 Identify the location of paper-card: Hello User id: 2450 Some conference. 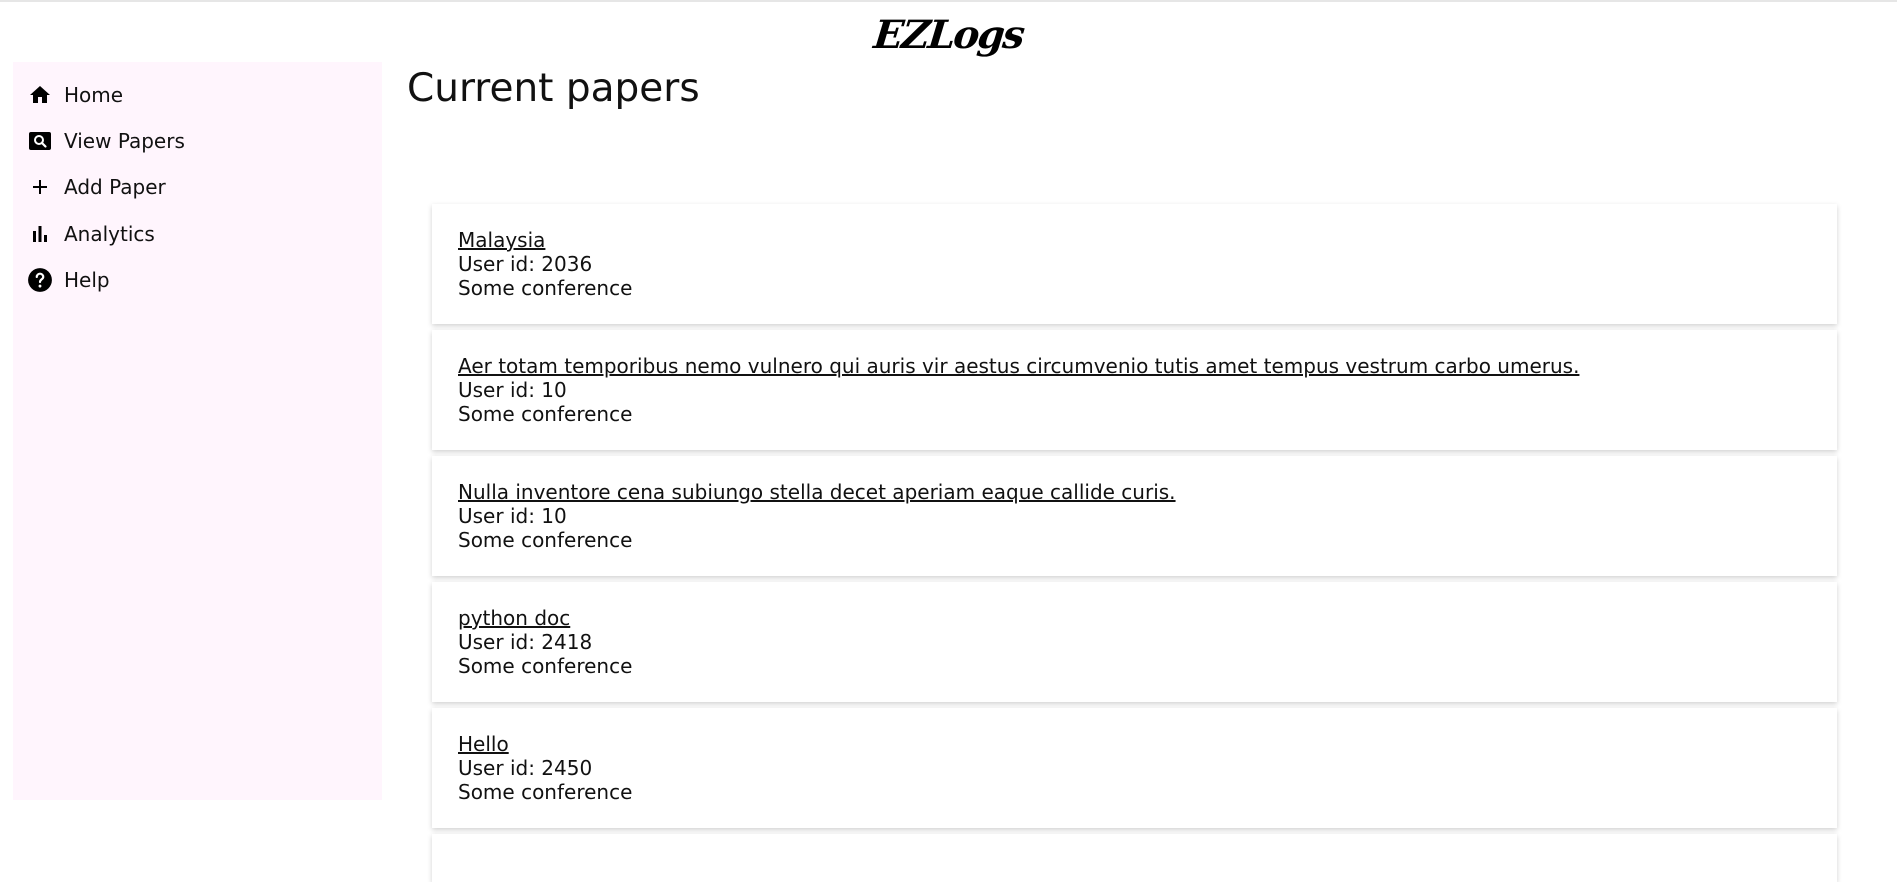
(1134, 768).